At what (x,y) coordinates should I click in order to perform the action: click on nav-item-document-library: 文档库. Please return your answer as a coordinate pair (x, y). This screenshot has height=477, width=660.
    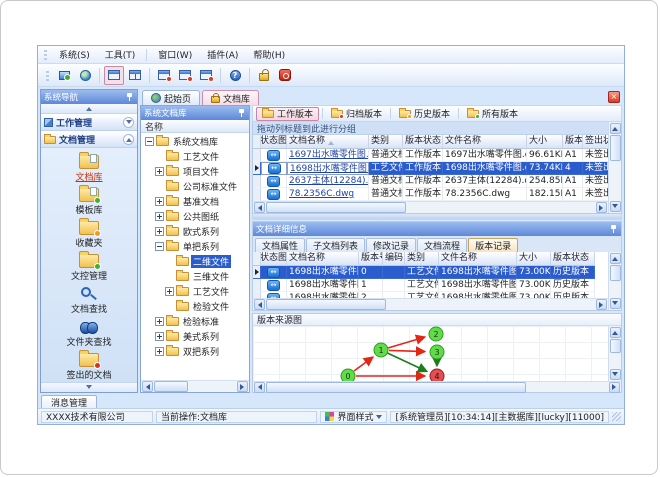
    Looking at the image, I should click on (89, 167).